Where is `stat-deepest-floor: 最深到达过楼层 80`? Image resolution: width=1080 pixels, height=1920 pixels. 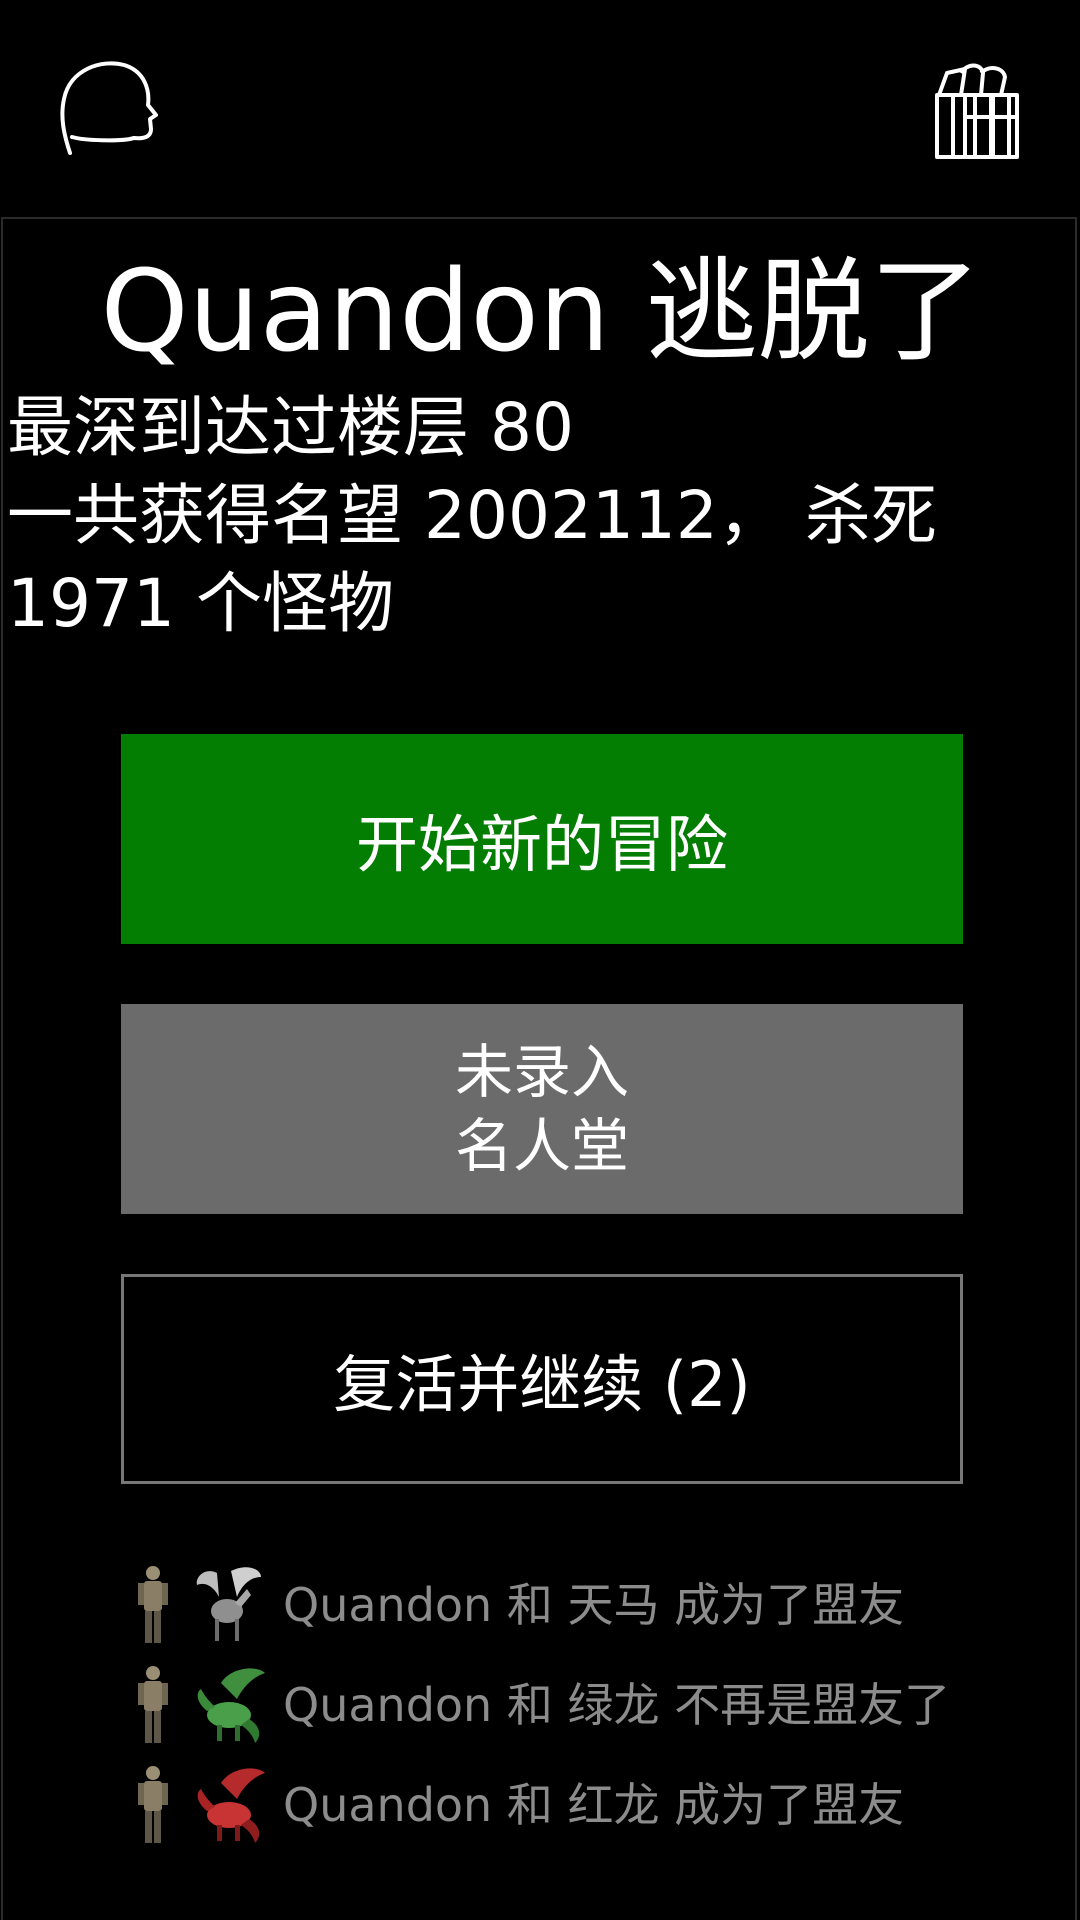 stat-deepest-floor: 最深到达过楼层 80 is located at coordinates (290, 427).